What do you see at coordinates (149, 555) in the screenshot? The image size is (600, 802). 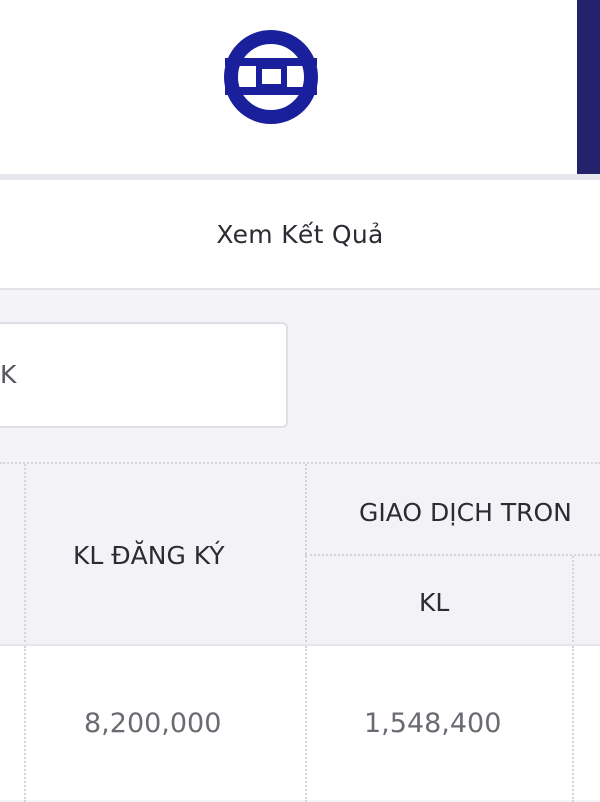 I see `column-header-registered-volume: KL ĐĂNG KÝ` at bounding box center [149, 555].